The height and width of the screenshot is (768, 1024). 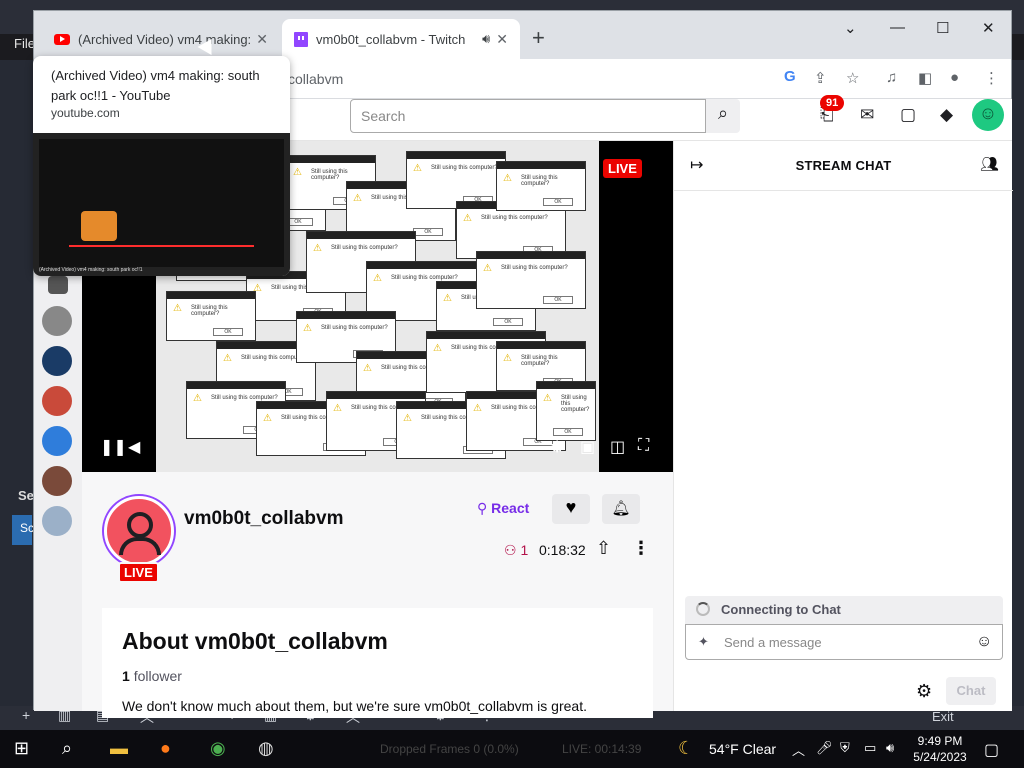 What do you see at coordinates (617, 447) in the screenshot?
I see `theatre-mode-icon: ◫` at bounding box center [617, 447].